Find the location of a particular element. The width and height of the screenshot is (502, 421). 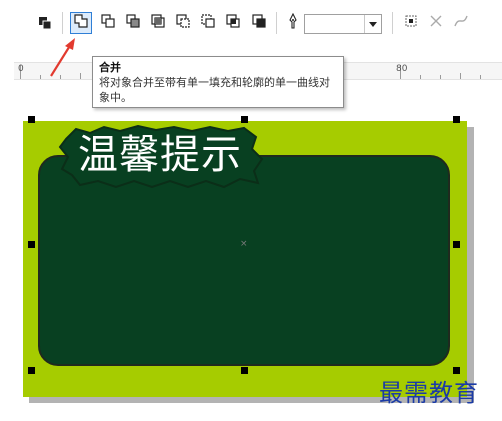

simplify-button is located at coordinates (183, 23).